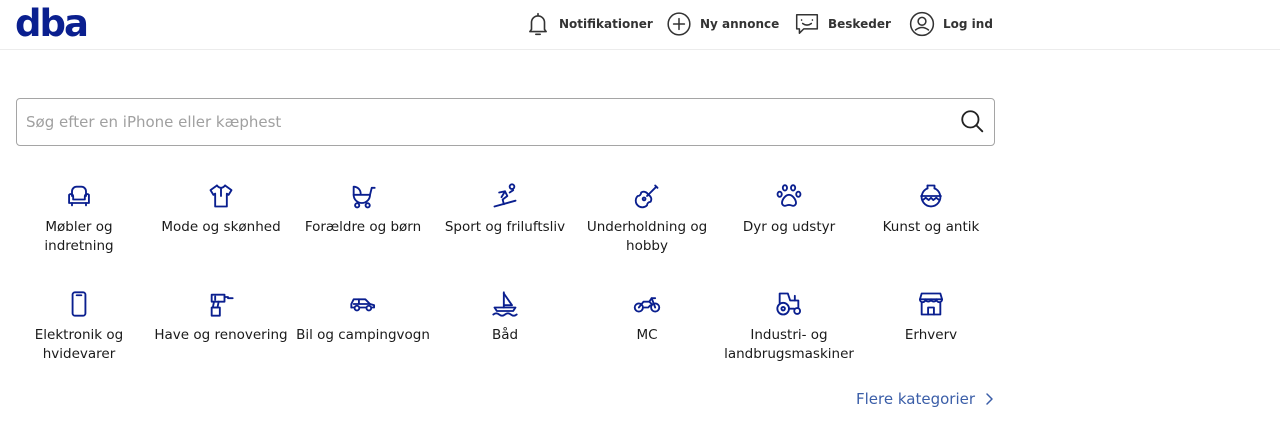  Describe the element at coordinates (363, 335) in the screenshot. I see `category-label: Bil og campingvogn` at that location.